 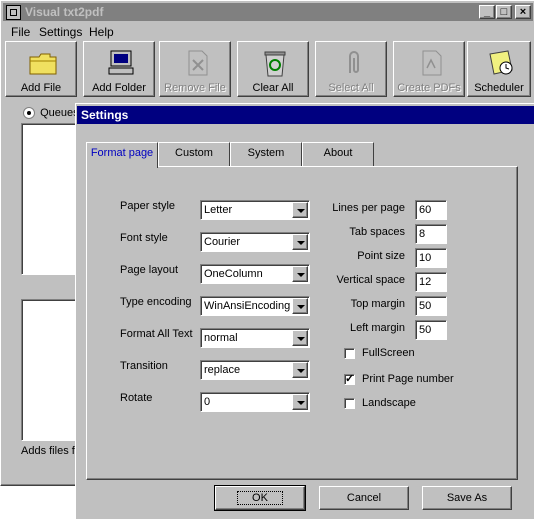 I want to click on app-icon, so click(x=13, y=12).